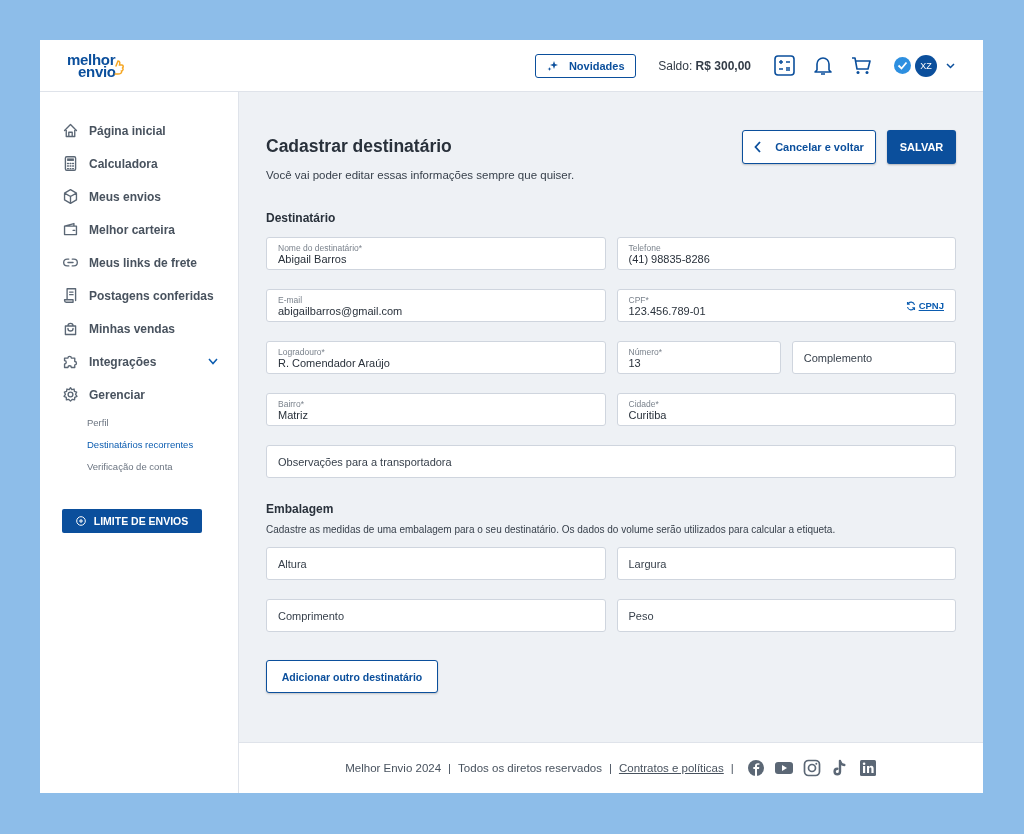 This screenshot has width=1024, height=834. Describe the element at coordinates (150, 295) in the screenshot. I see `sidebar-item: Postagens conferidas` at that location.